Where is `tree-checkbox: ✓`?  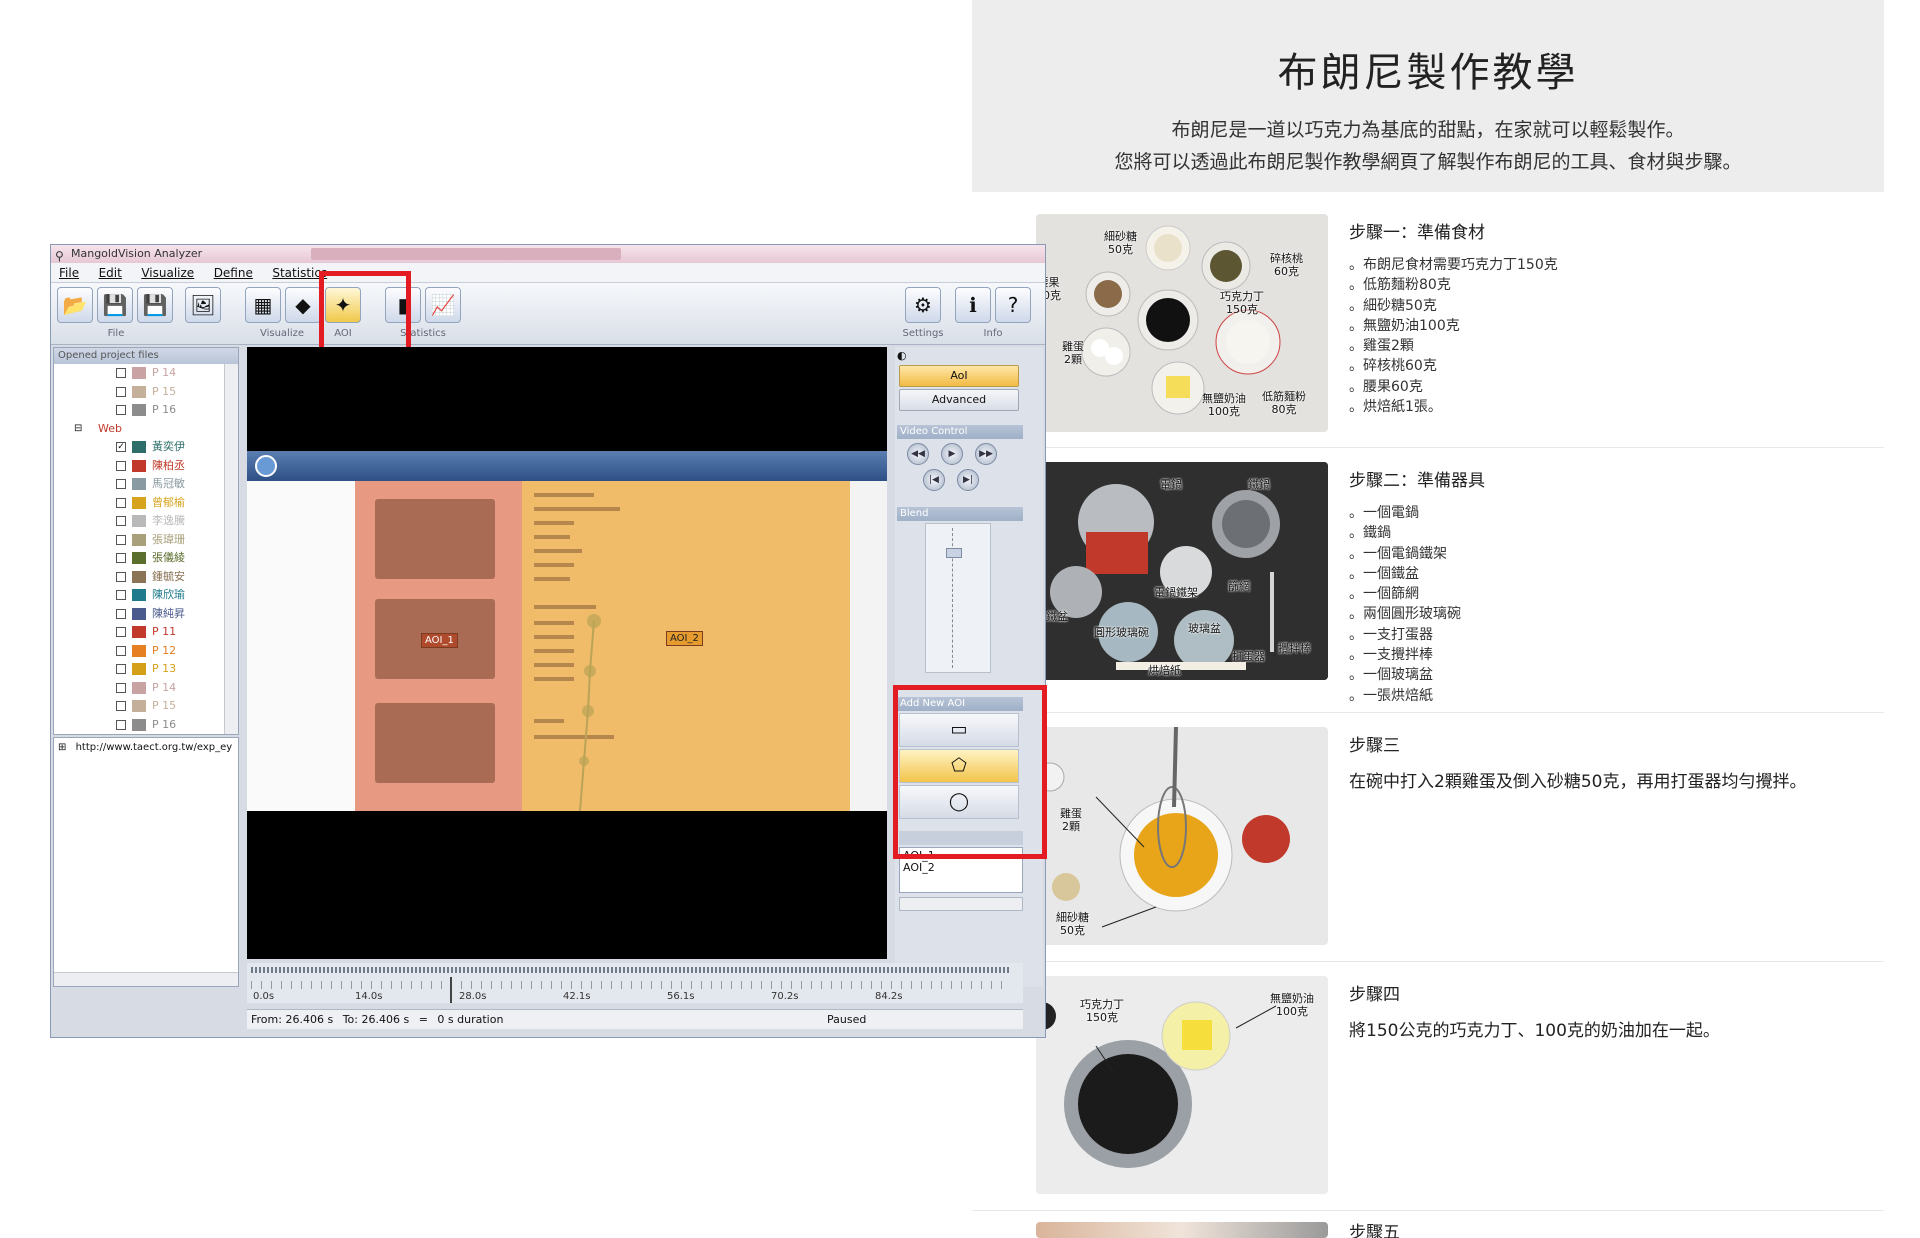
tree-checkbox: ✓ is located at coordinates (121, 447).